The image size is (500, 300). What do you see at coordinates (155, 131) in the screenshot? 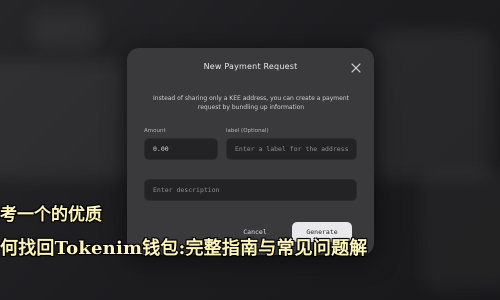
I see `amount-label: Amount` at bounding box center [155, 131].